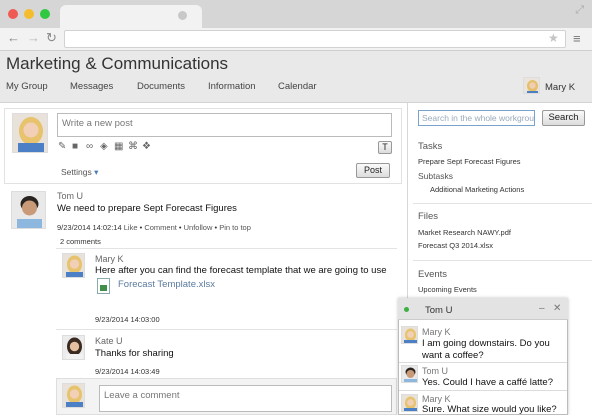  I want to click on nav-documents: Documents, so click(161, 86).